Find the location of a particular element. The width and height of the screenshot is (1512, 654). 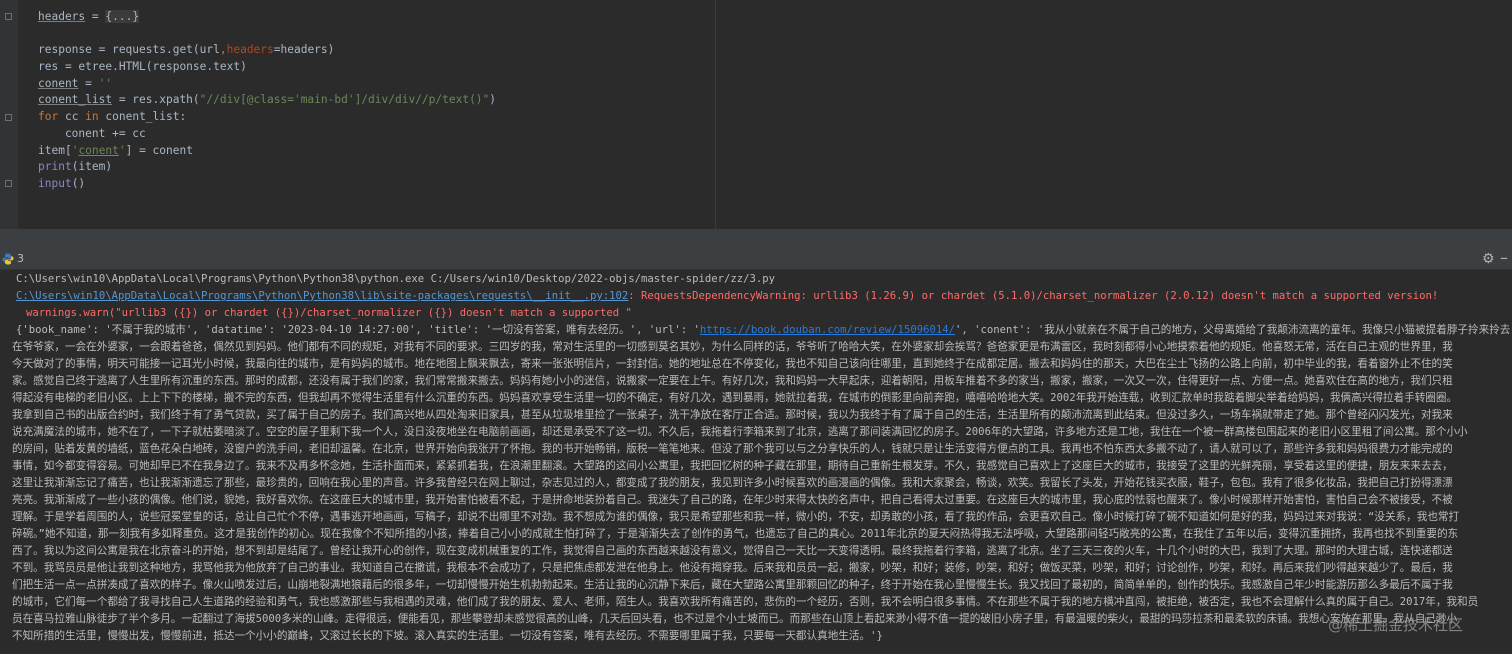

minimize-icon: – is located at coordinates (1504, 257).